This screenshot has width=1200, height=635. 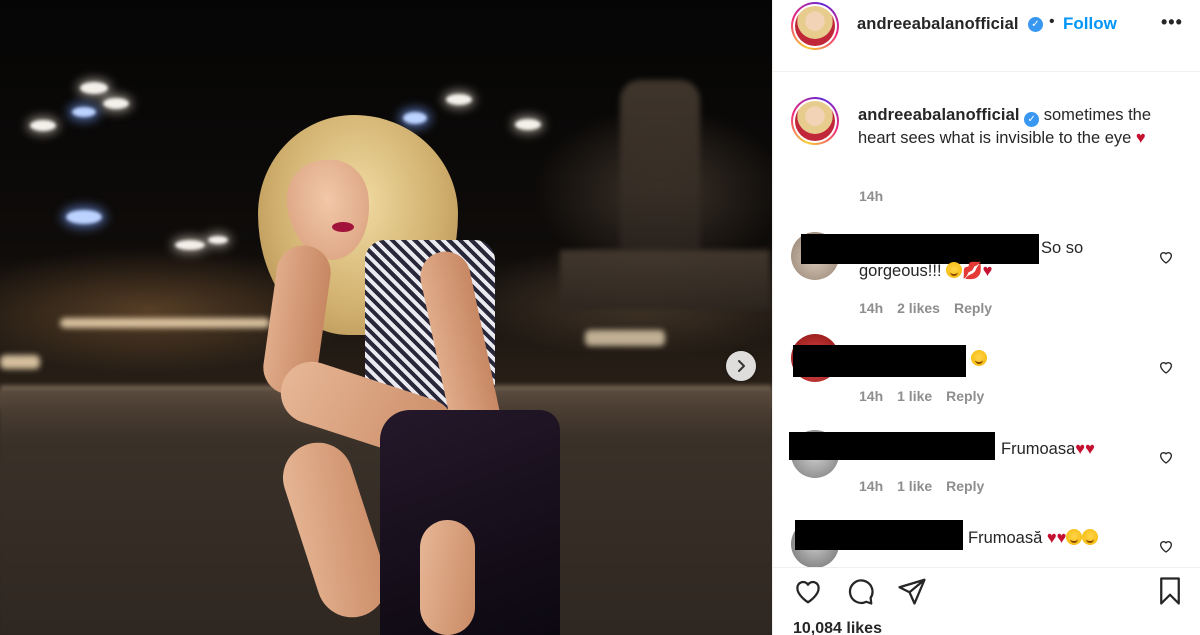 I want to click on comment-body: Frumoasa, so click(x=1038, y=449).